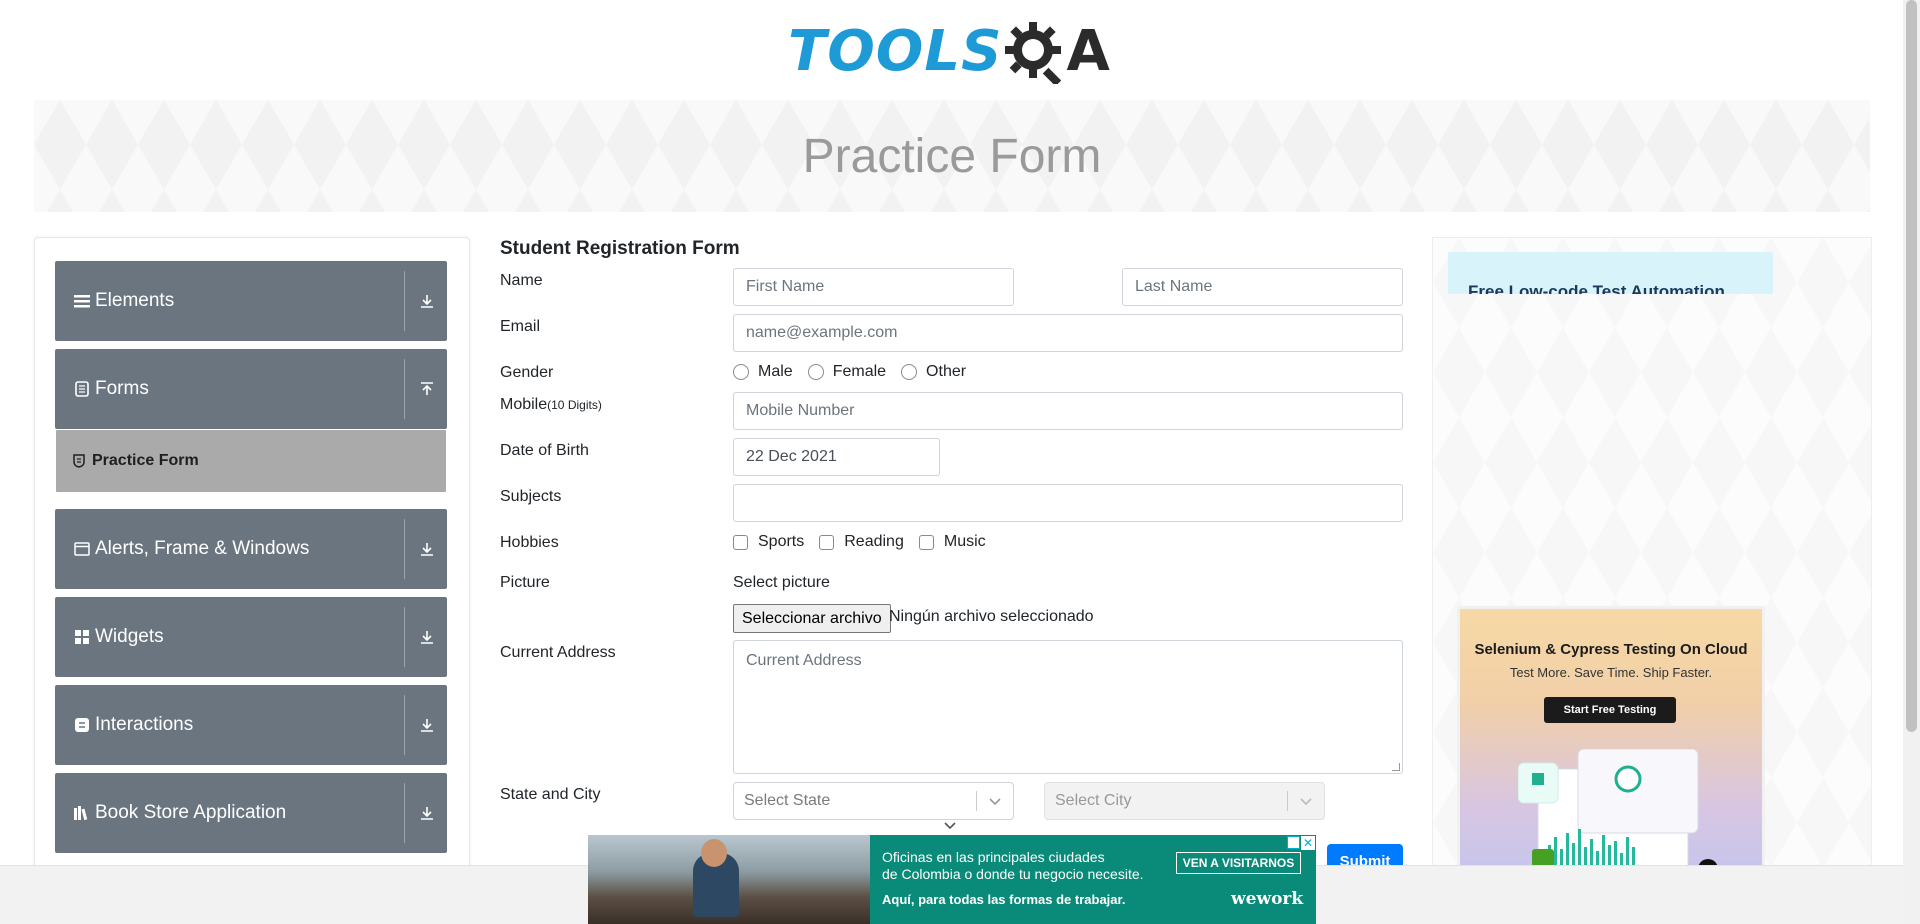 The image size is (1920, 924). Describe the element at coordinates (531, 496) in the screenshot. I see `subjects-label: Subjects` at that location.